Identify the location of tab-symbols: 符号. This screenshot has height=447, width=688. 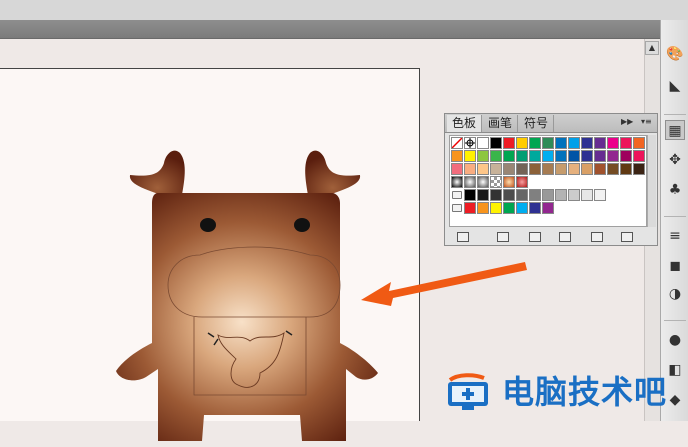
(537, 123).